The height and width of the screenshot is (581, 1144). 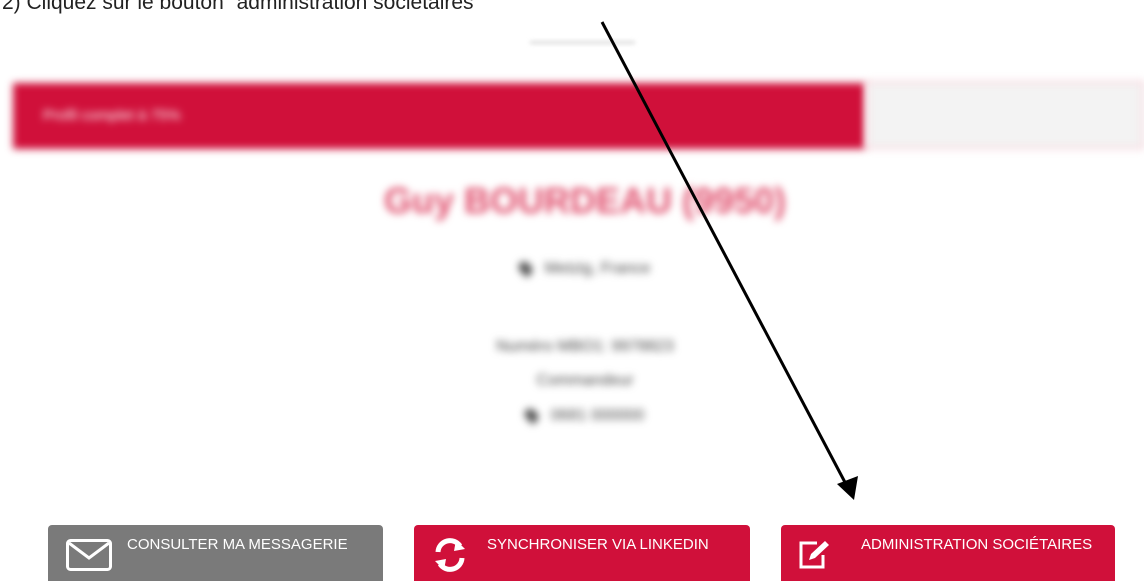 What do you see at coordinates (598, 544) in the screenshot?
I see `sync-linkedin-label: Synchroniser via LinkedIn` at bounding box center [598, 544].